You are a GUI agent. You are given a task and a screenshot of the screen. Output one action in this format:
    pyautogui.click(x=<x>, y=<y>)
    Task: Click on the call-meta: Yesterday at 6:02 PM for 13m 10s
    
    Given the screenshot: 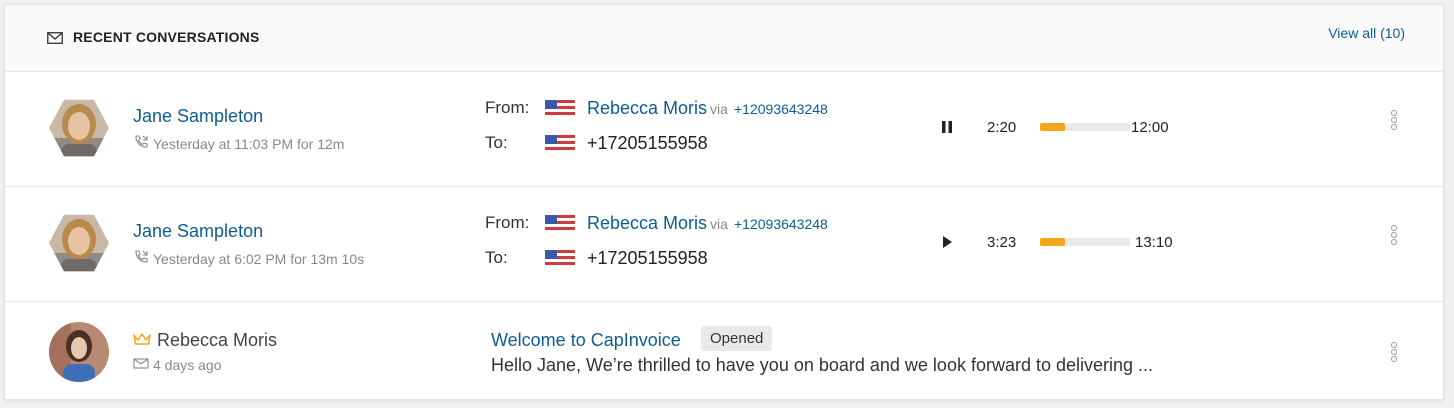 What is the action you would take?
    pyautogui.click(x=248, y=258)
    